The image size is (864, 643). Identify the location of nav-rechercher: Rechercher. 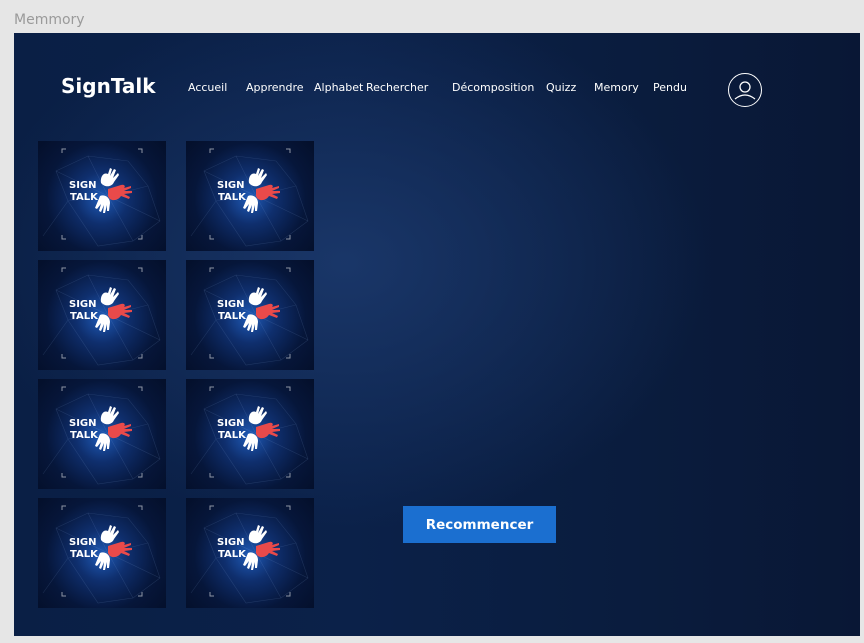
(397, 87).